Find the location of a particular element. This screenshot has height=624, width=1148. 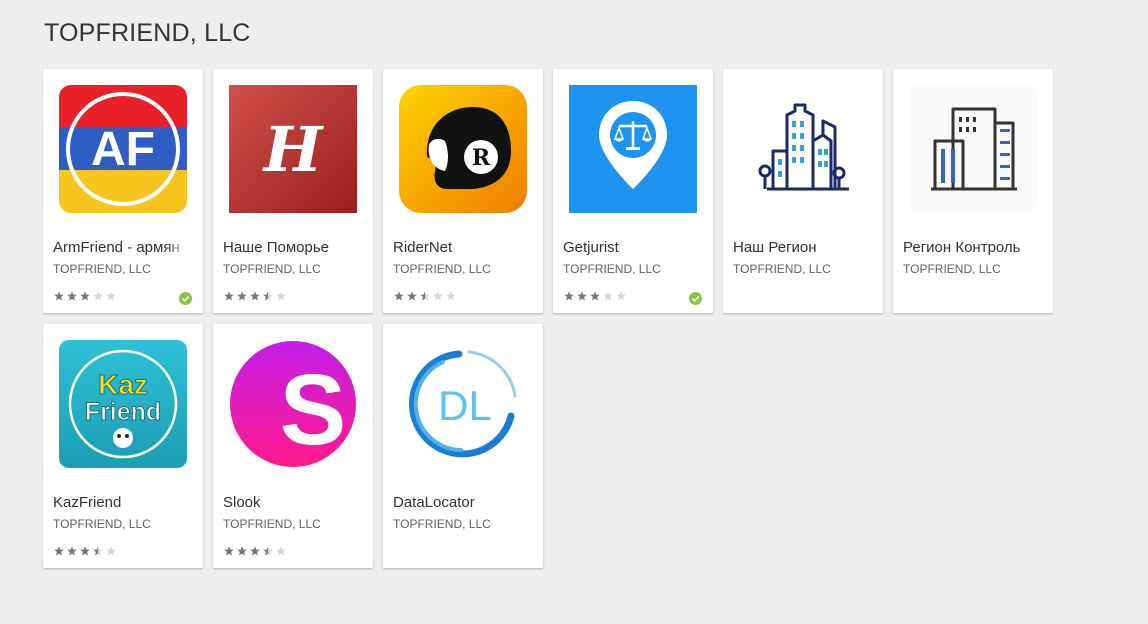

scales-pin-logo is located at coordinates (633, 149).